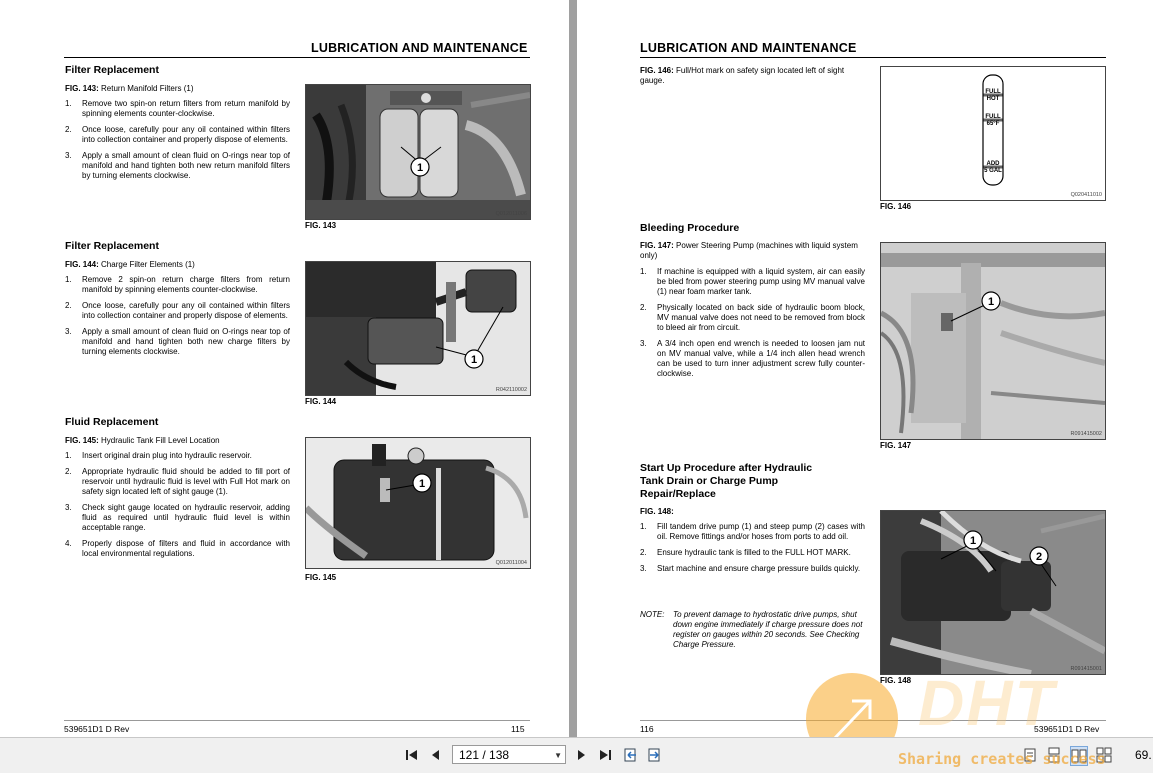  Describe the element at coordinates (112, 422) in the screenshot. I see `section-title: Fluid Replacement` at that location.